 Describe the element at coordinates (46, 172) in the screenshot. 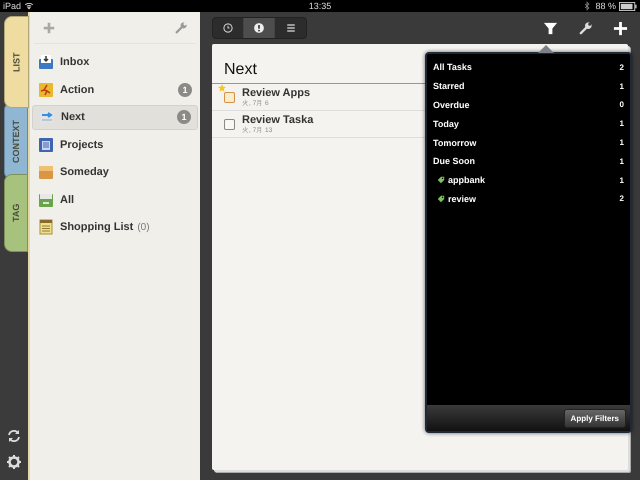

I see `box-icon` at that location.